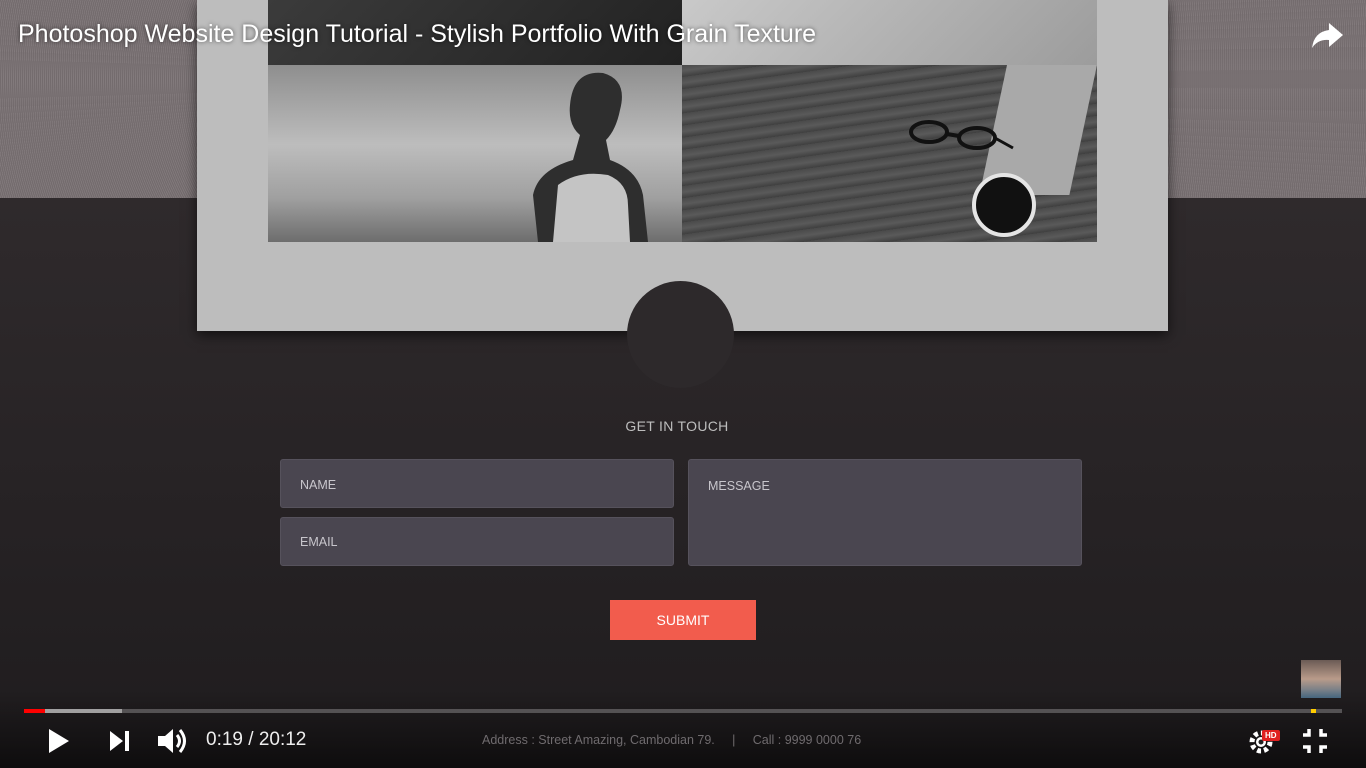 This screenshot has height=768, width=1366. Describe the element at coordinates (475, 153) in the screenshot. I see `portfolio-image-man` at that location.